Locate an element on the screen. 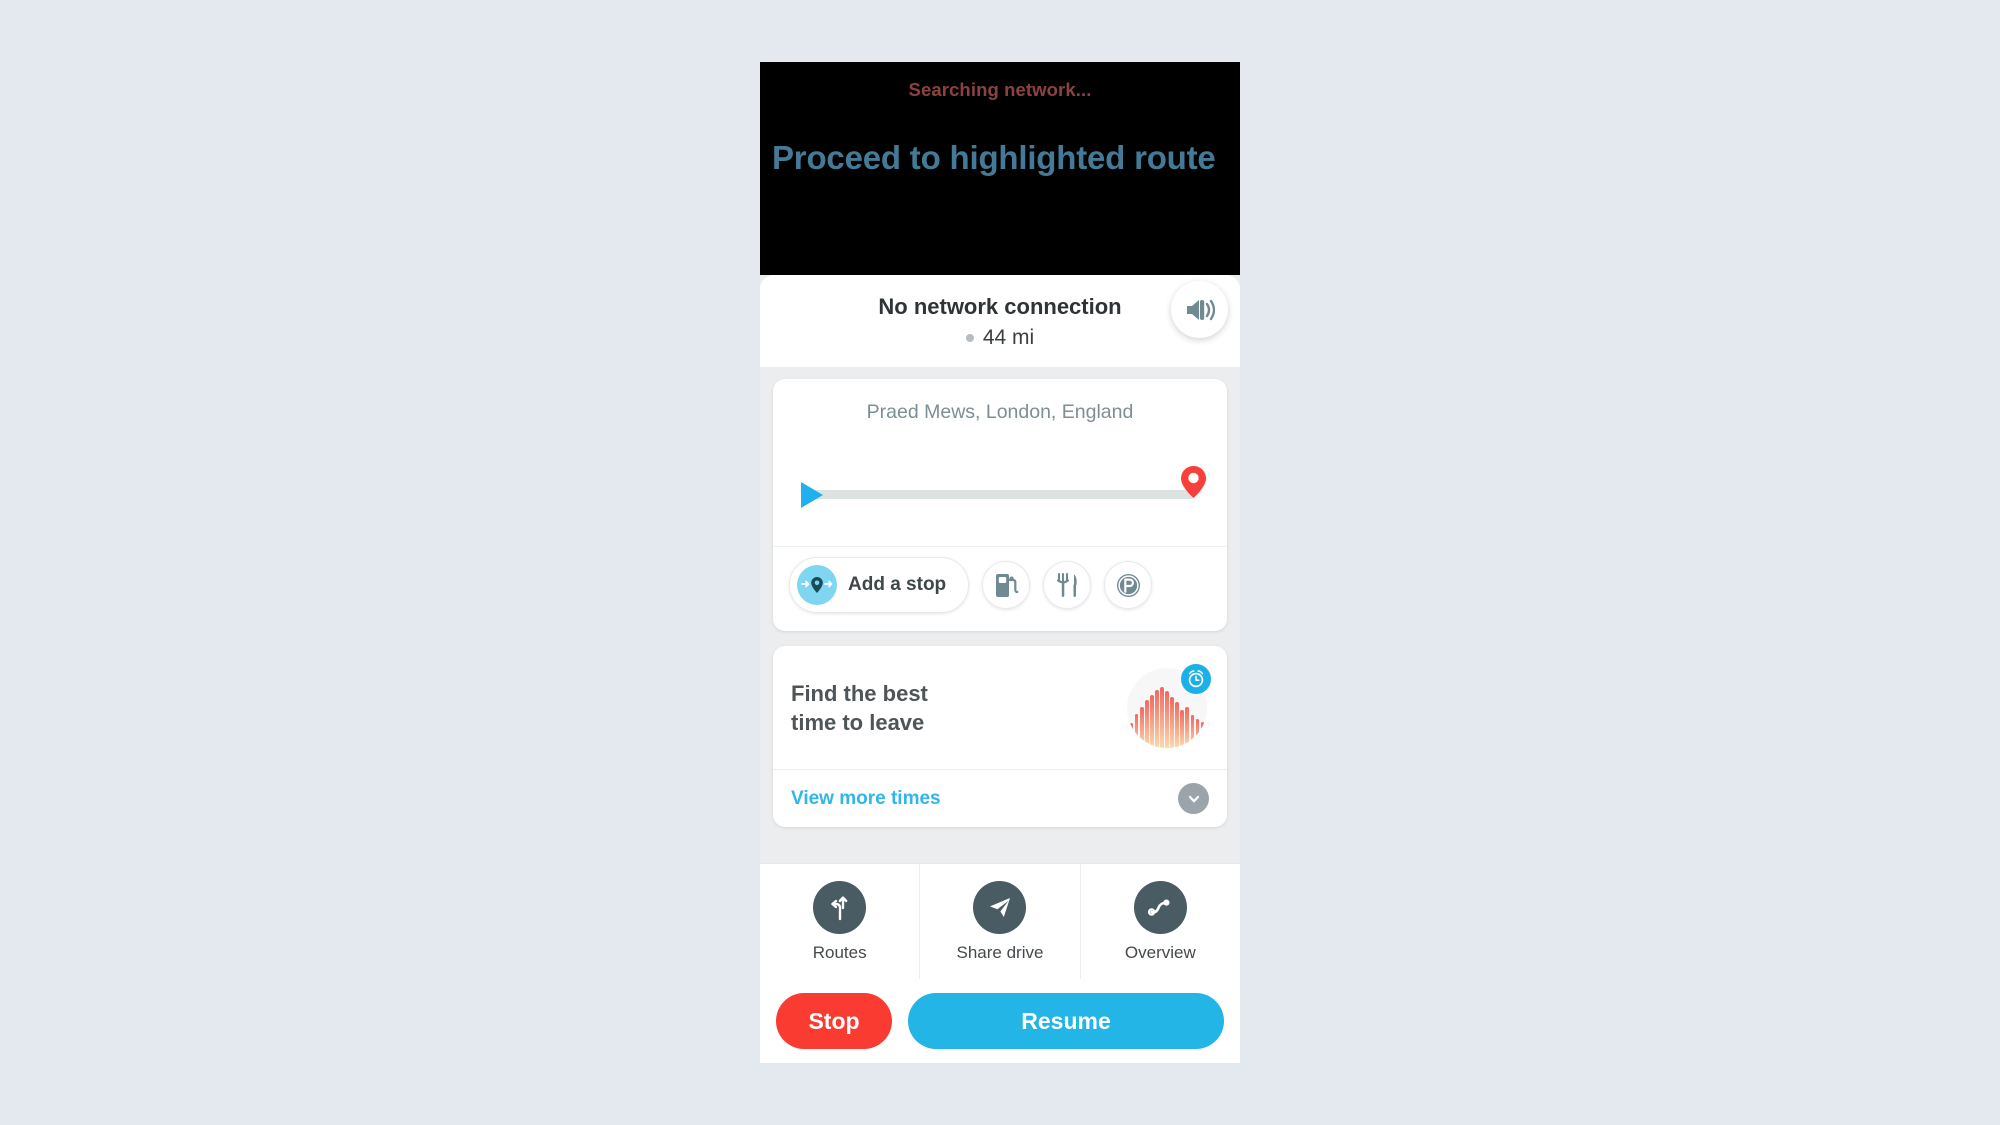  view-more-times-row: View more times is located at coordinates (1000, 798).